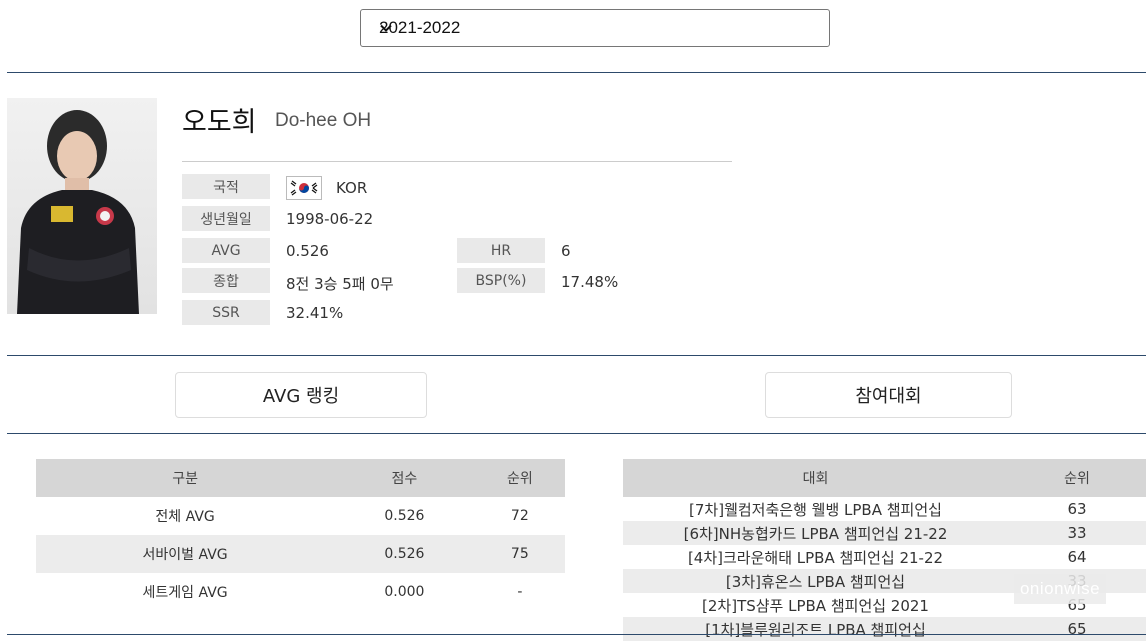  I want to click on table-cell: 75, so click(519, 554).